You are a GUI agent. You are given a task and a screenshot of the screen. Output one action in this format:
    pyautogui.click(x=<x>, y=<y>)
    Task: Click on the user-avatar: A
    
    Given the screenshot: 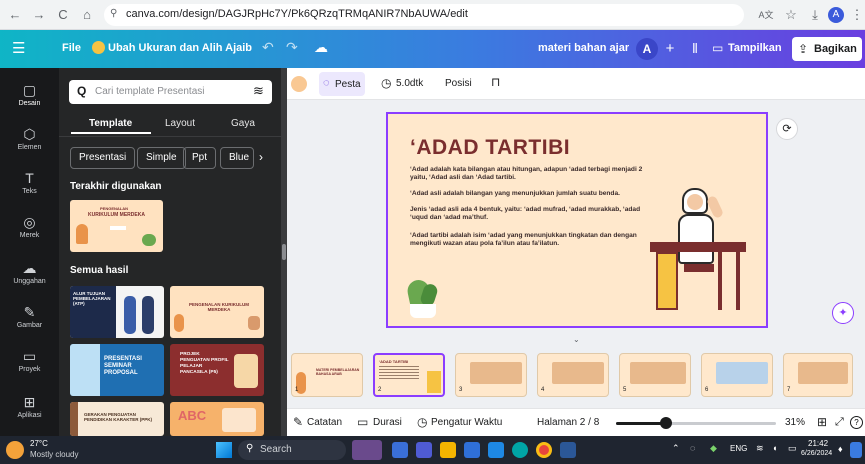 What is the action you would take?
    pyautogui.click(x=647, y=49)
    